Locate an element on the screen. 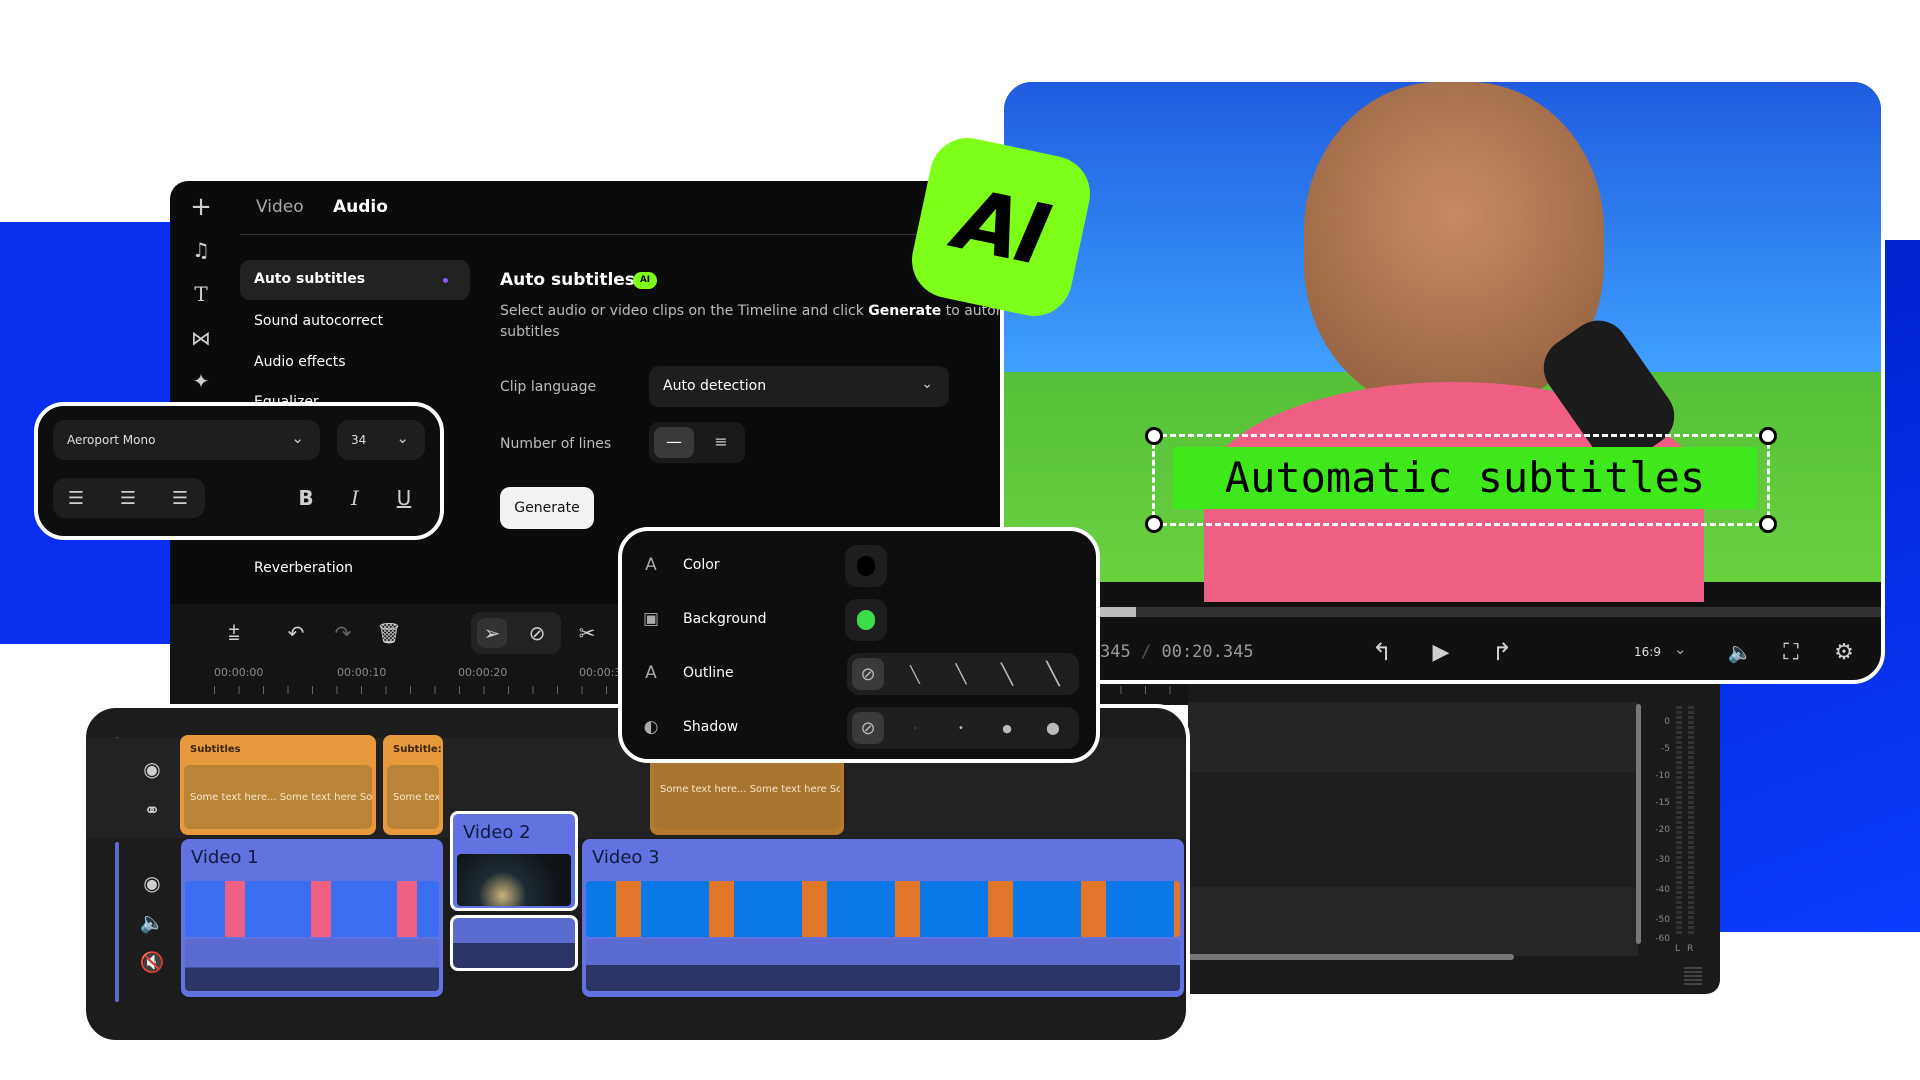 The image size is (1920, 1080). level-scale-label: -20 is located at coordinates (1662, 830).